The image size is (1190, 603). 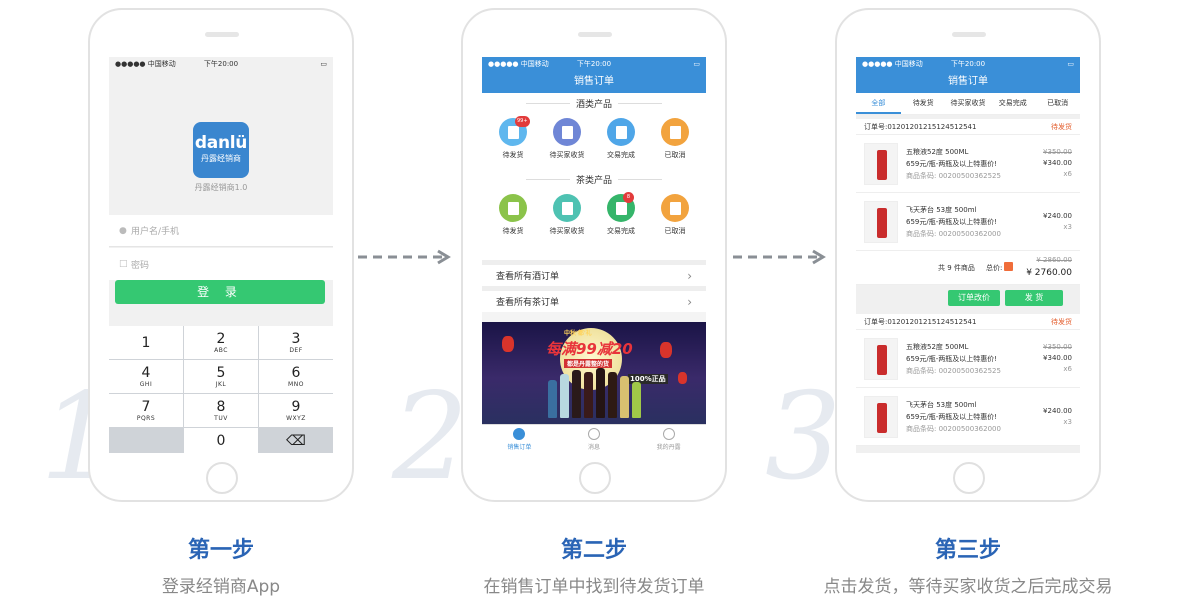 I want to click on unit-price: ¥240.00, so click(x=1057, y=410).